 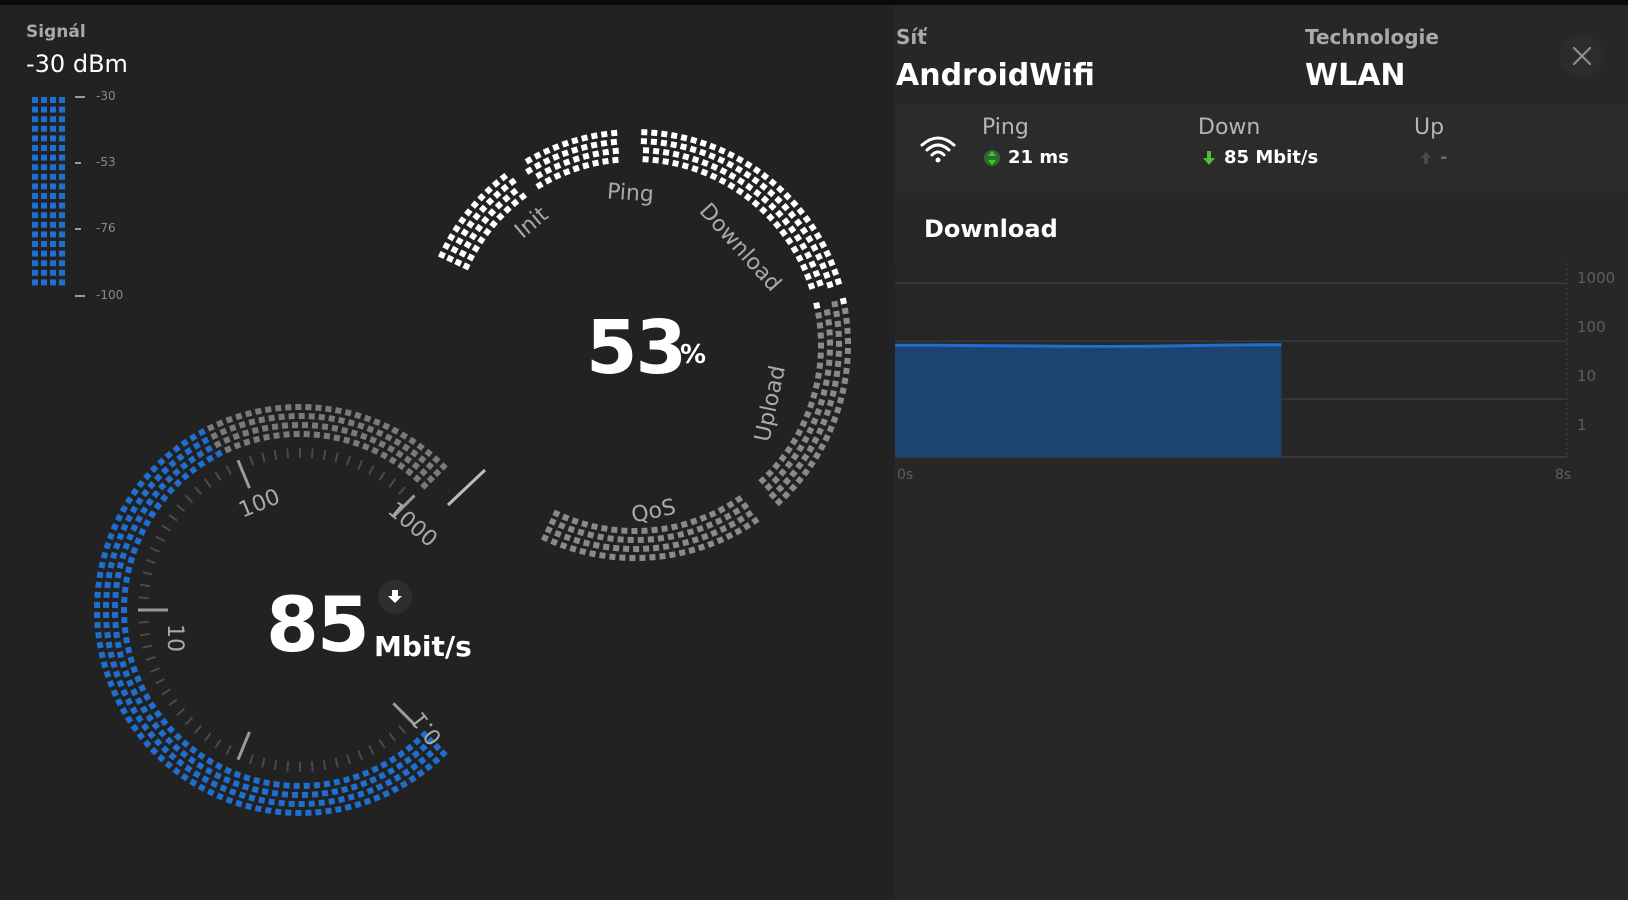 What do you see at coordinates (531, 223) in the screenshot?
I see `phase-label-init: Init` at bounding box center [531, 223].